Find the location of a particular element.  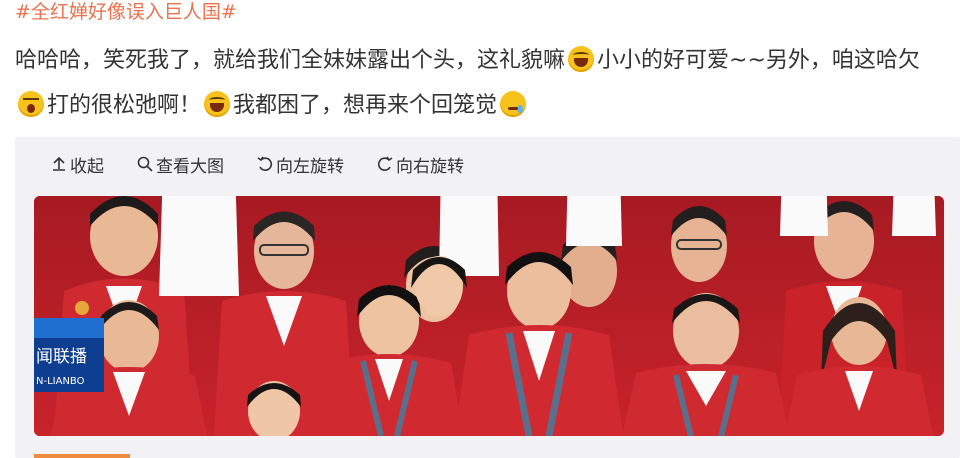

image-toolbar: 收起 查看大图 向左旋转 向右旋转 is located at coordinates (273, 164).